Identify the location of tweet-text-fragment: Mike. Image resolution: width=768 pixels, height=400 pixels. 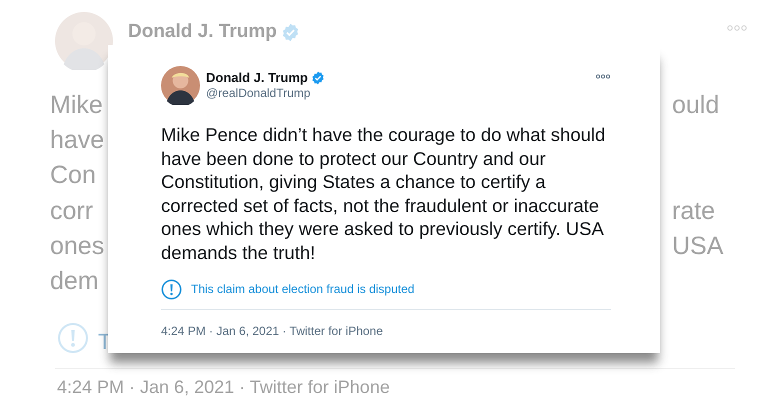
(76, 105).